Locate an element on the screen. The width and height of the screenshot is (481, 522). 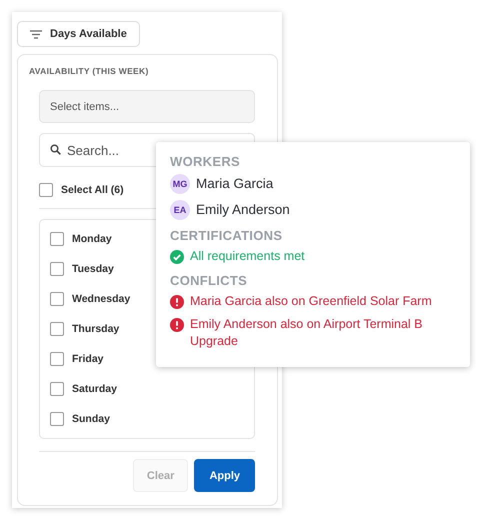
conflict-text: Emily Anderson also on Airport Terminal B Upgrade is located at coordinates (307, 333).